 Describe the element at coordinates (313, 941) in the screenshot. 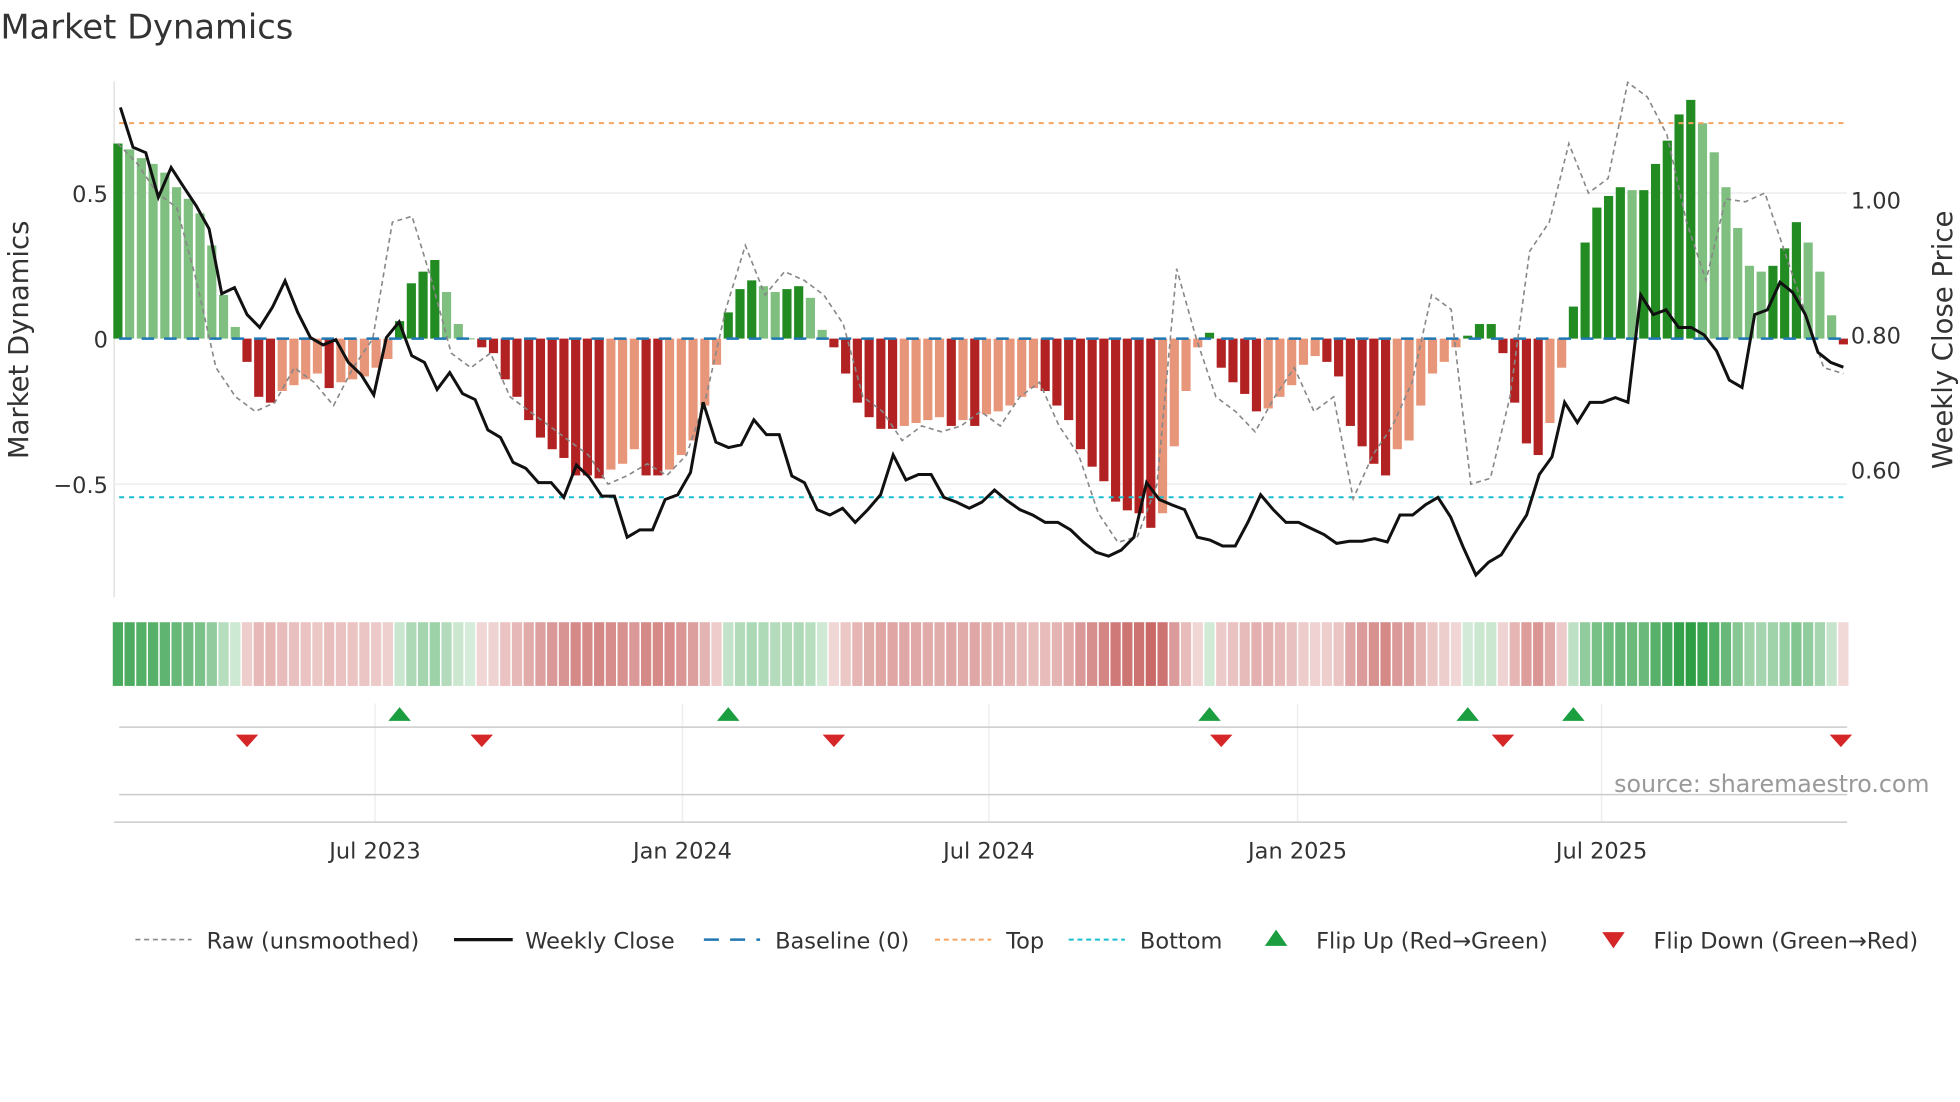

I see `legend-label-raw: Raw (unsmoothed)` at that location.